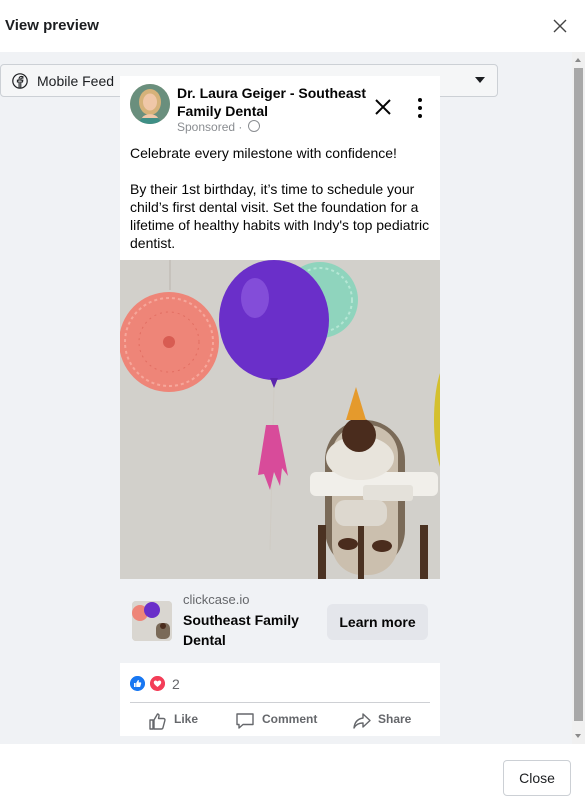 The width and height of the screenshot is (585, 810). What do you see at coordinates (76, 81) in the screenshot?
I see `placement-label: Mobile Feed` at bounding box center [76, 81].